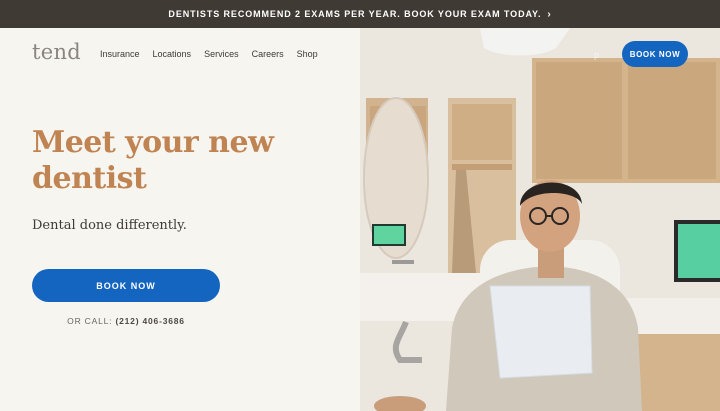  What do you see at coordinates (56, 52) in the screenshot?
I see `tend-logo: tend` at bounding box center [56, 52].